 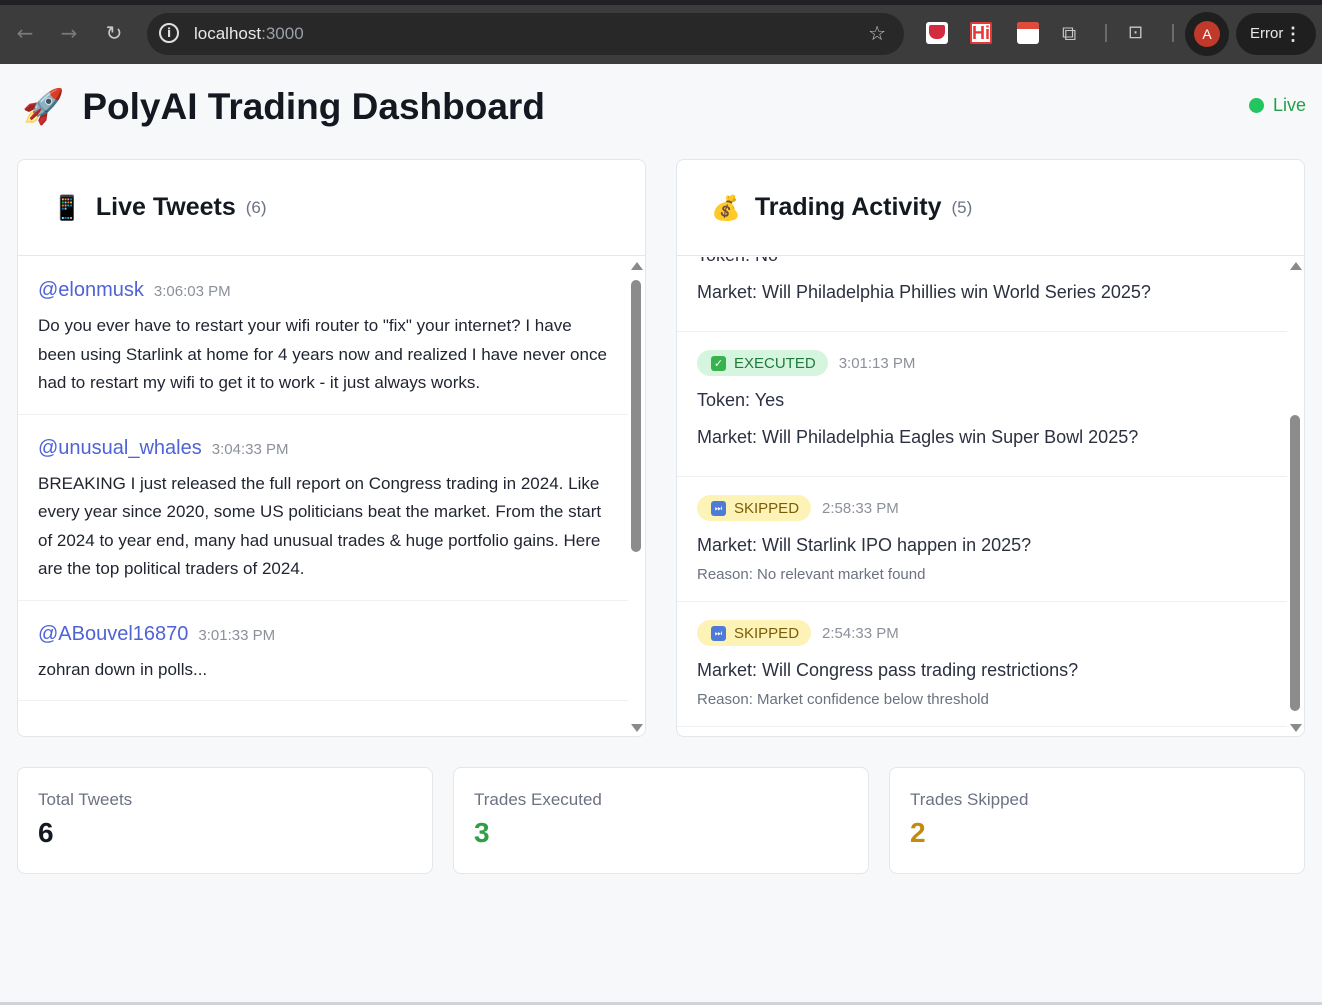 What do you see at coordinates (525, 34) in the screenshot?
I see `address-bar: i localhost:3000 ☆` at bounding box center [525, 34].